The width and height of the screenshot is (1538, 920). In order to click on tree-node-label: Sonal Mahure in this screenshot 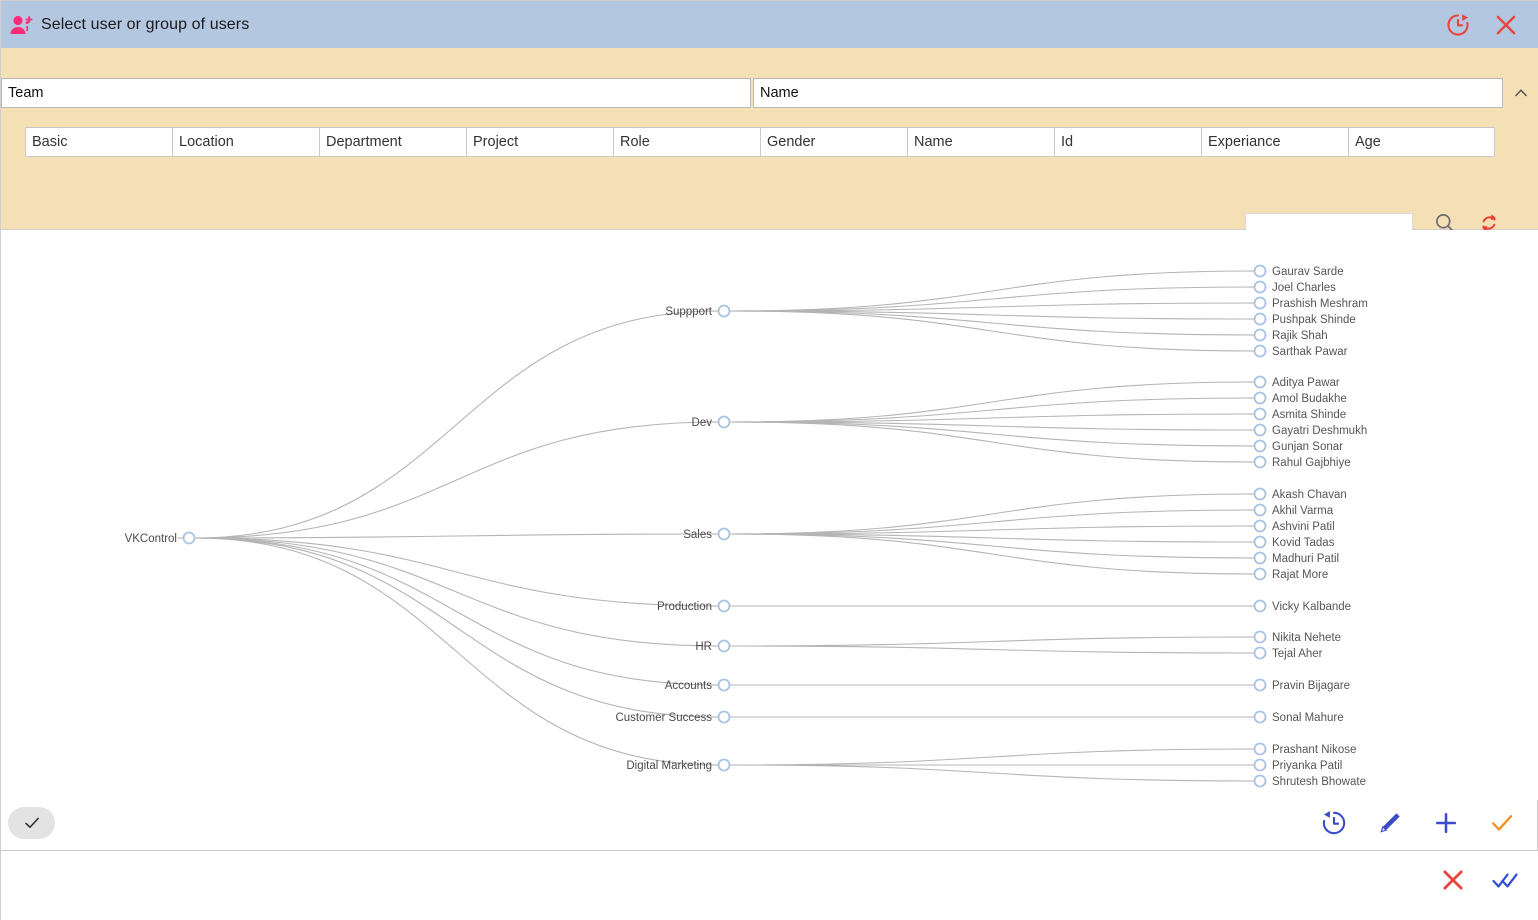, I will do `click(1308, 718)`.